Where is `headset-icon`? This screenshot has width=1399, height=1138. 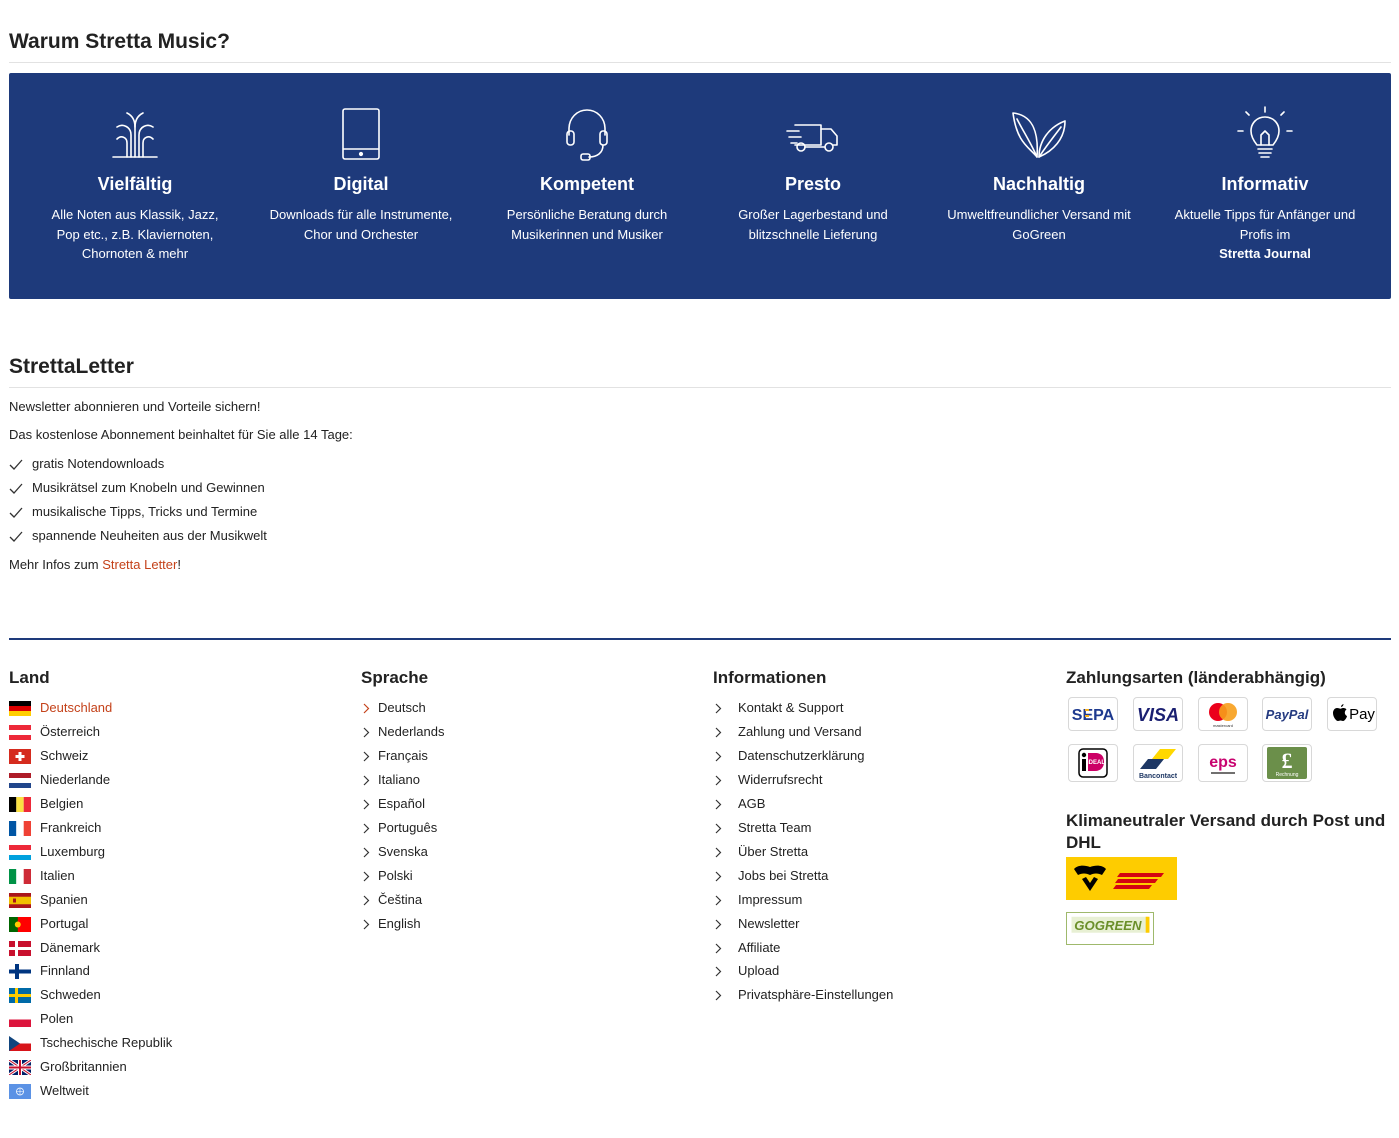 headset-icon is located at coordinates (587, 135).